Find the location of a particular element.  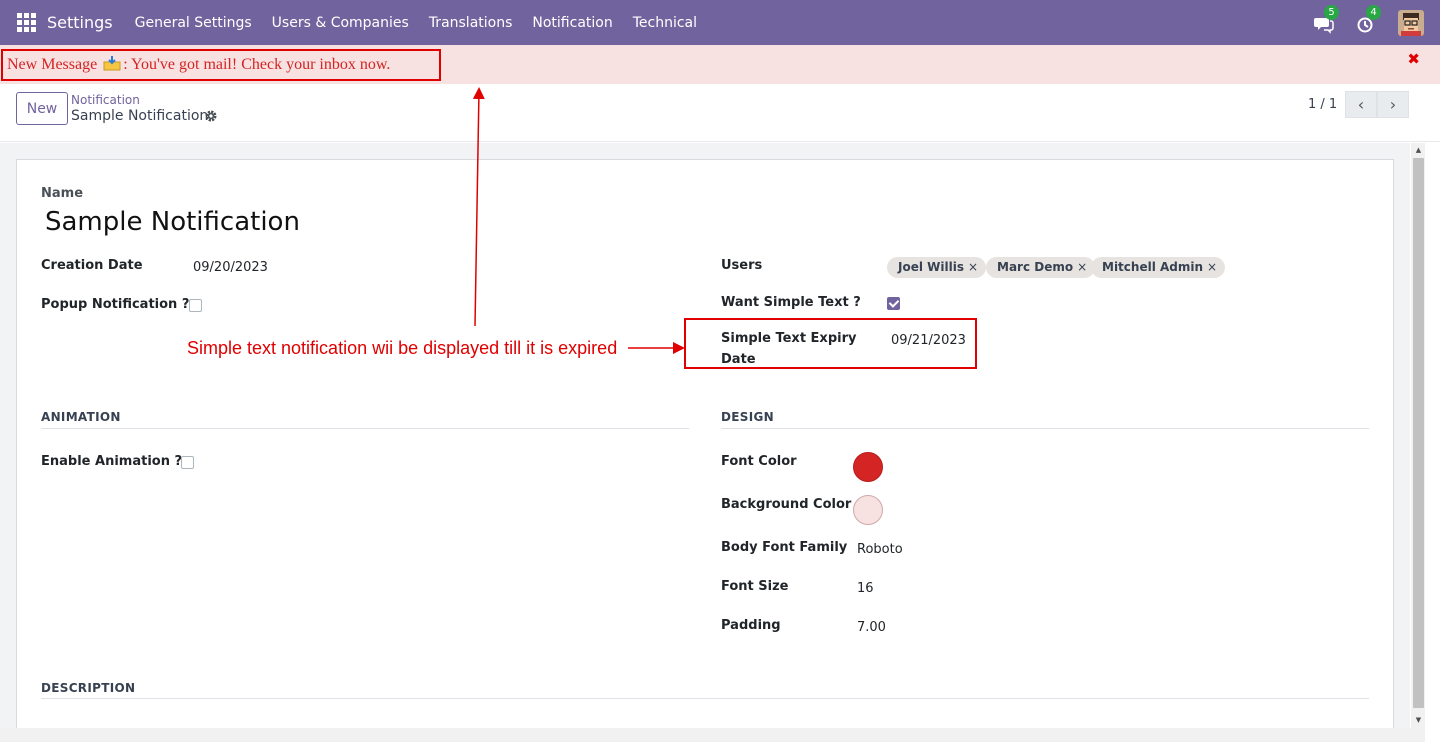

padding-label: Padding is located at coordinates (751, 625).